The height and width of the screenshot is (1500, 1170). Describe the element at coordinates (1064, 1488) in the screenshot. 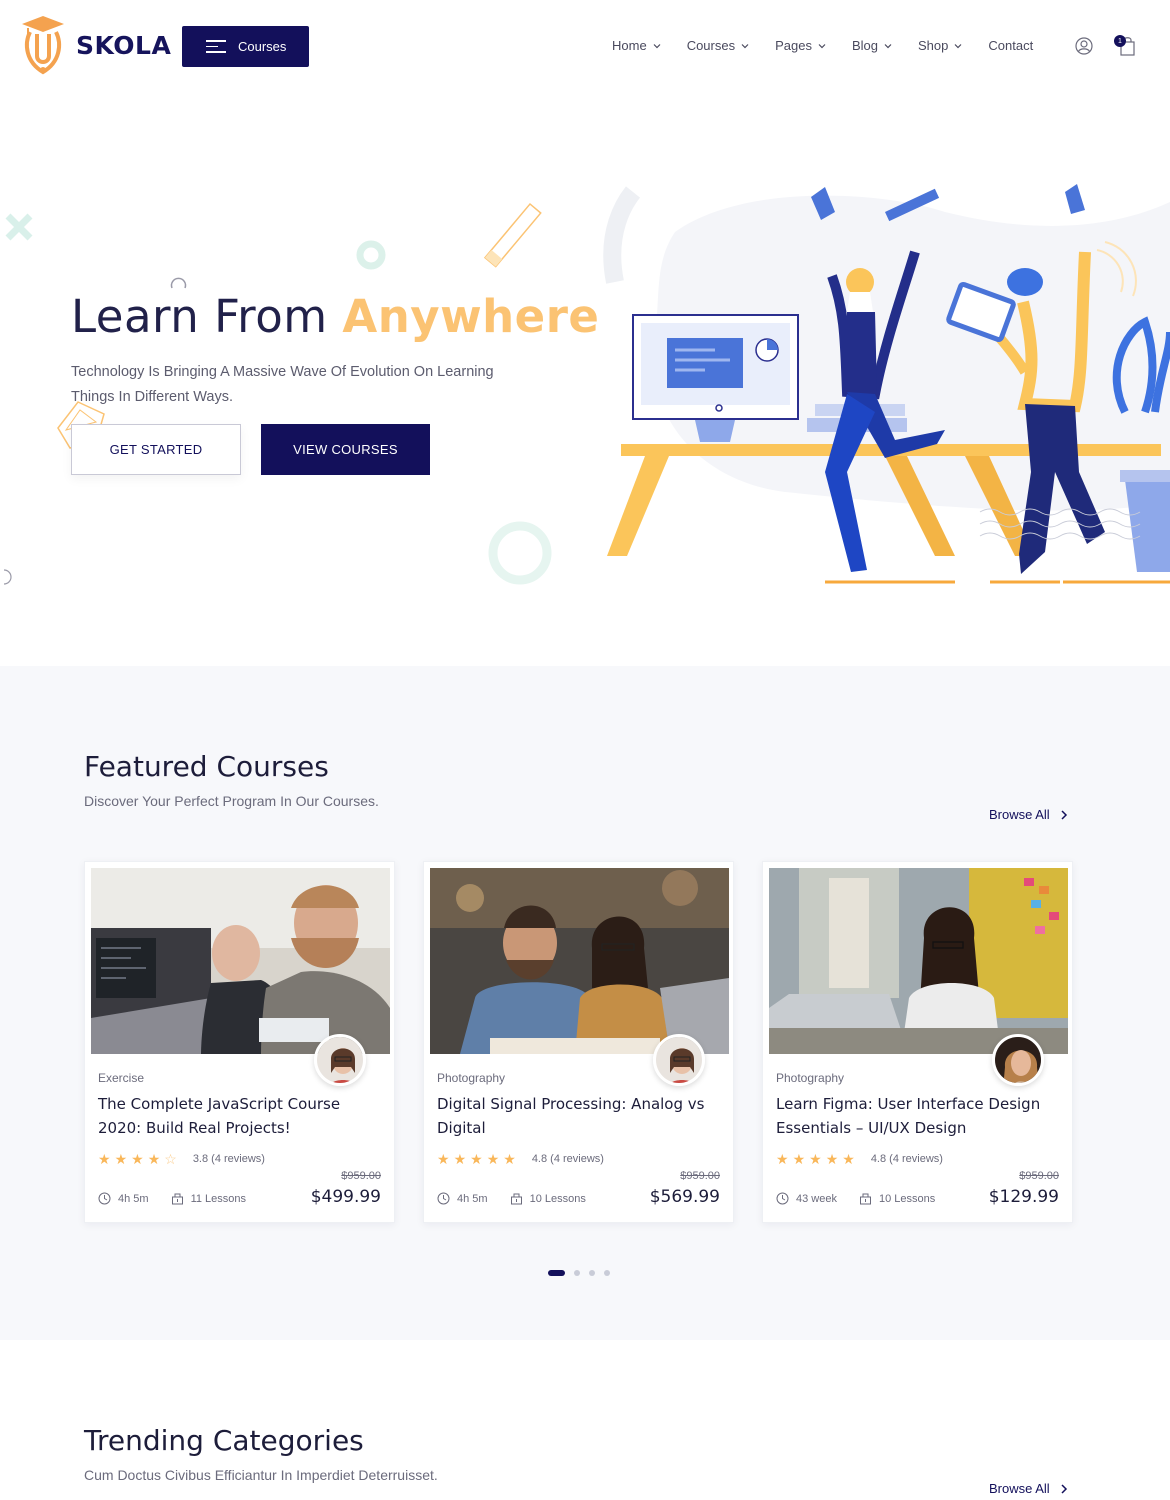

I see `chevron-right-icon` at that location.